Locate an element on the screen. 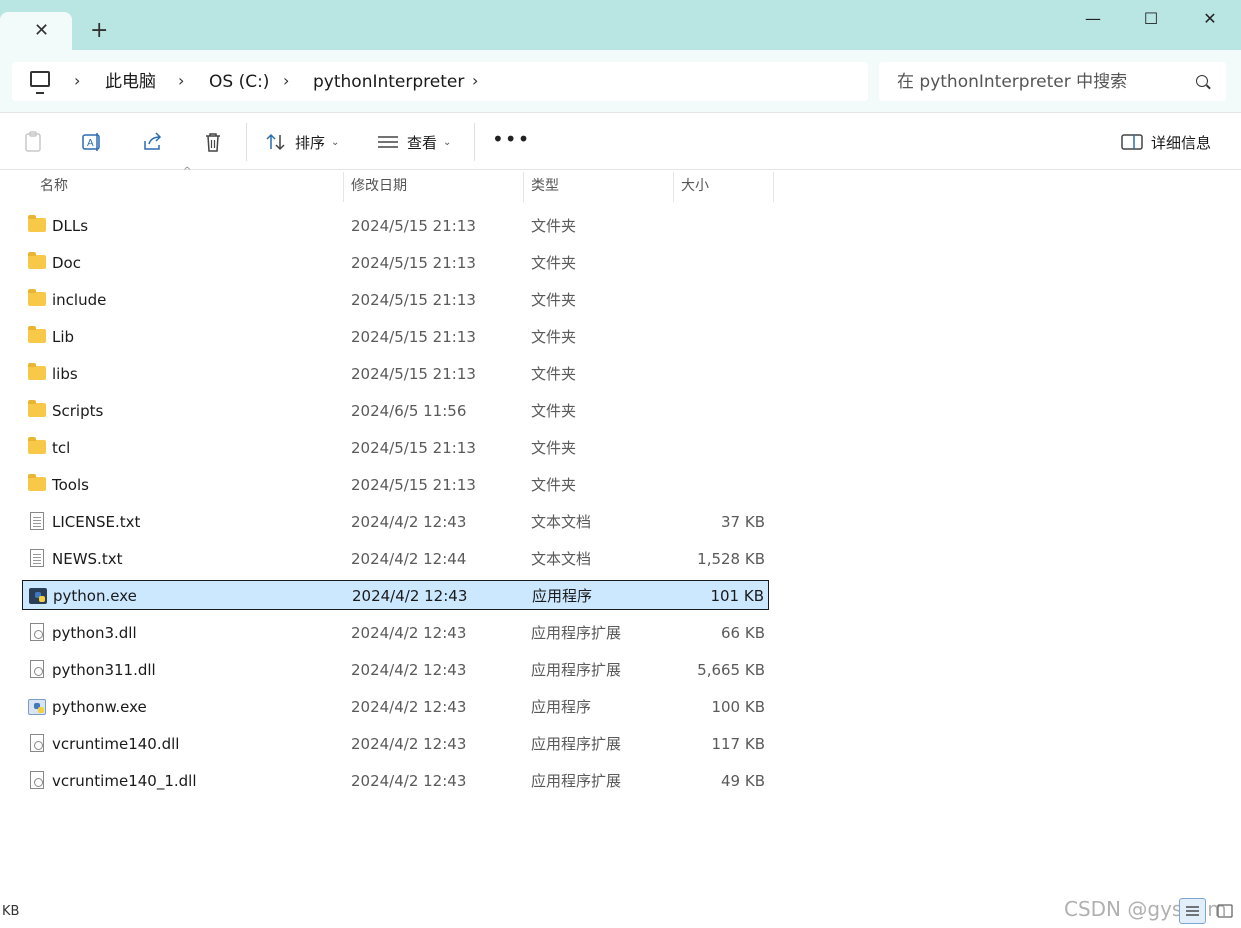 The image size is (1241, 928). file-row: Scripts 2024/6/5 11:56 文件夹 is located at coordinates (395, 411).